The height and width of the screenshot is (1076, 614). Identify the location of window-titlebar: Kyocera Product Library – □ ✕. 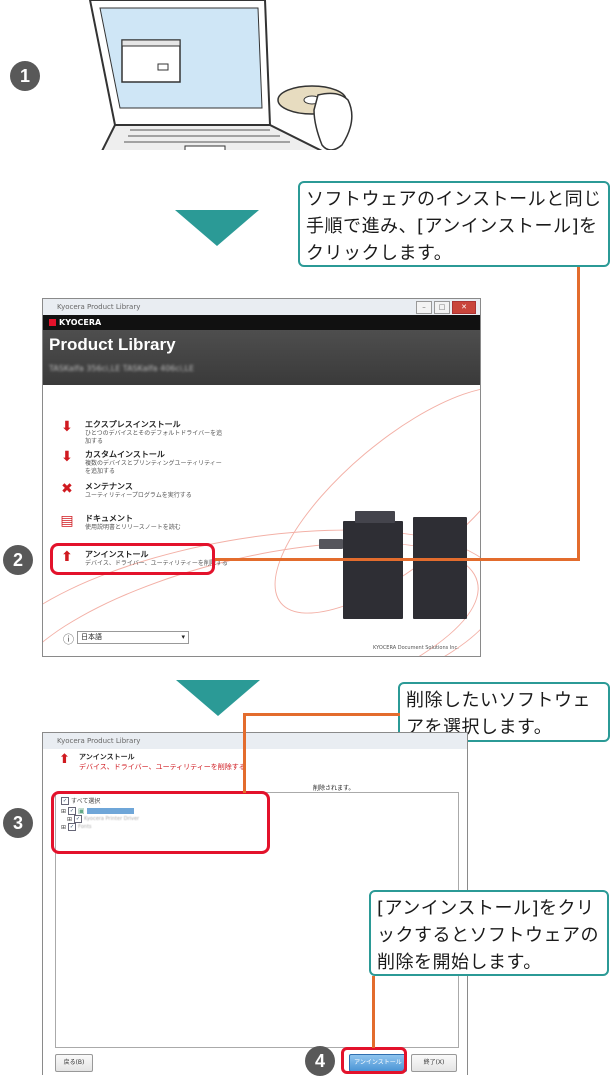
(261, 307).